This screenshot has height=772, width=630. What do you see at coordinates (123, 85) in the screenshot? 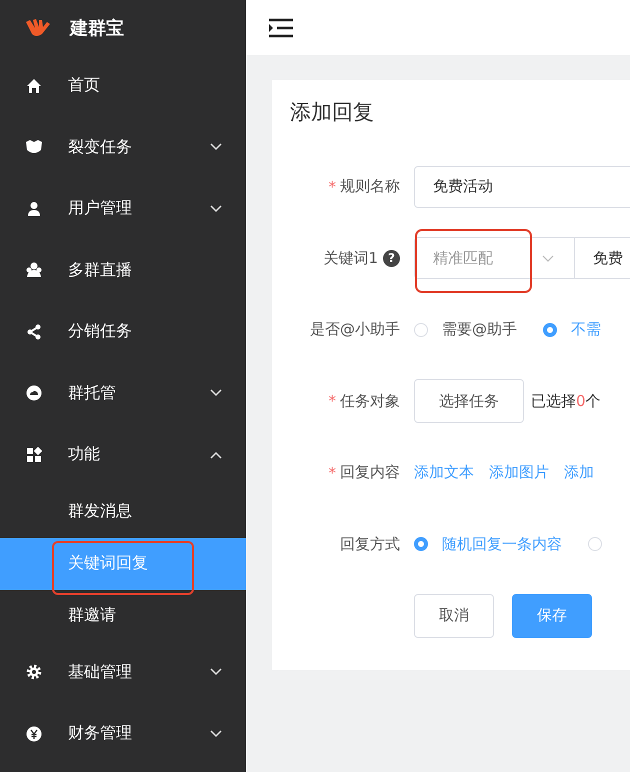
I see `sidebar-item: 首页` at bounding box center [123, 85].